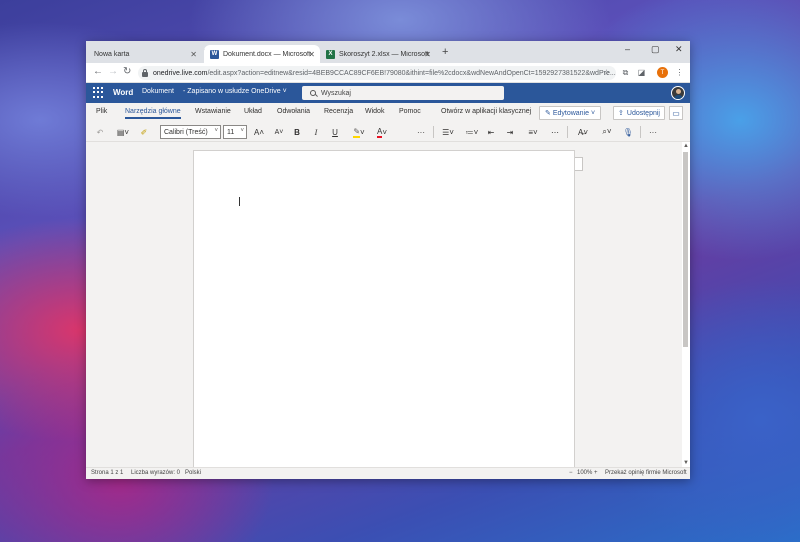 The image size is (800, 542). I want to click on italic-button: I, so click(316, 132).